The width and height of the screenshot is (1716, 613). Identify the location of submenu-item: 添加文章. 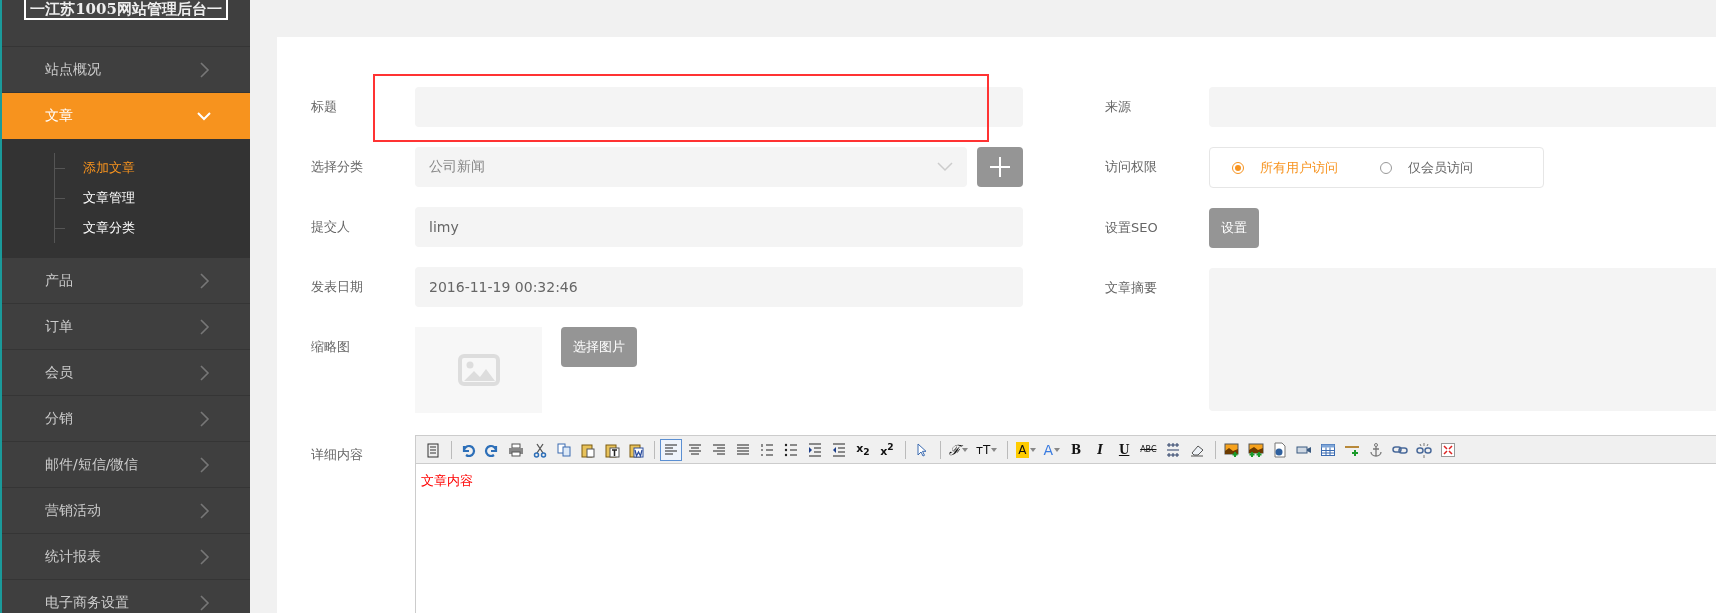
(109, 168).